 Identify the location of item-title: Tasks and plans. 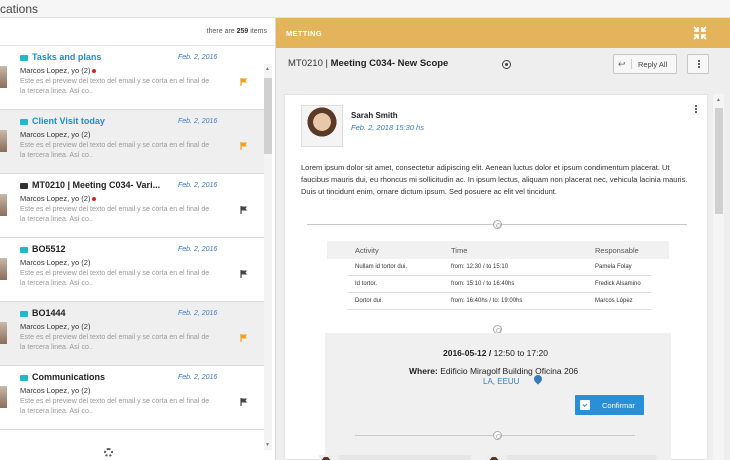
(67, 57).